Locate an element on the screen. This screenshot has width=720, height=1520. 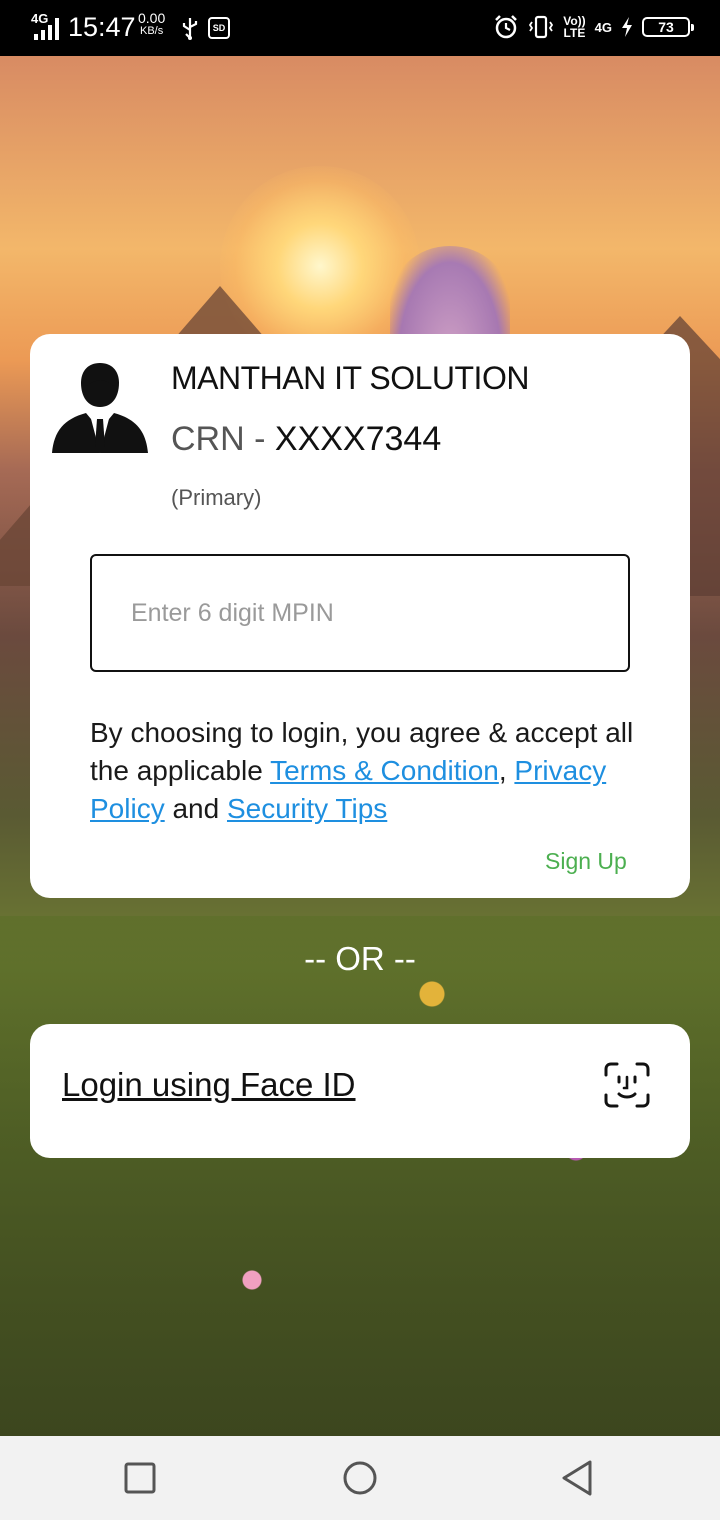
battery-icon: 73 is located at coordinates (668, 27).